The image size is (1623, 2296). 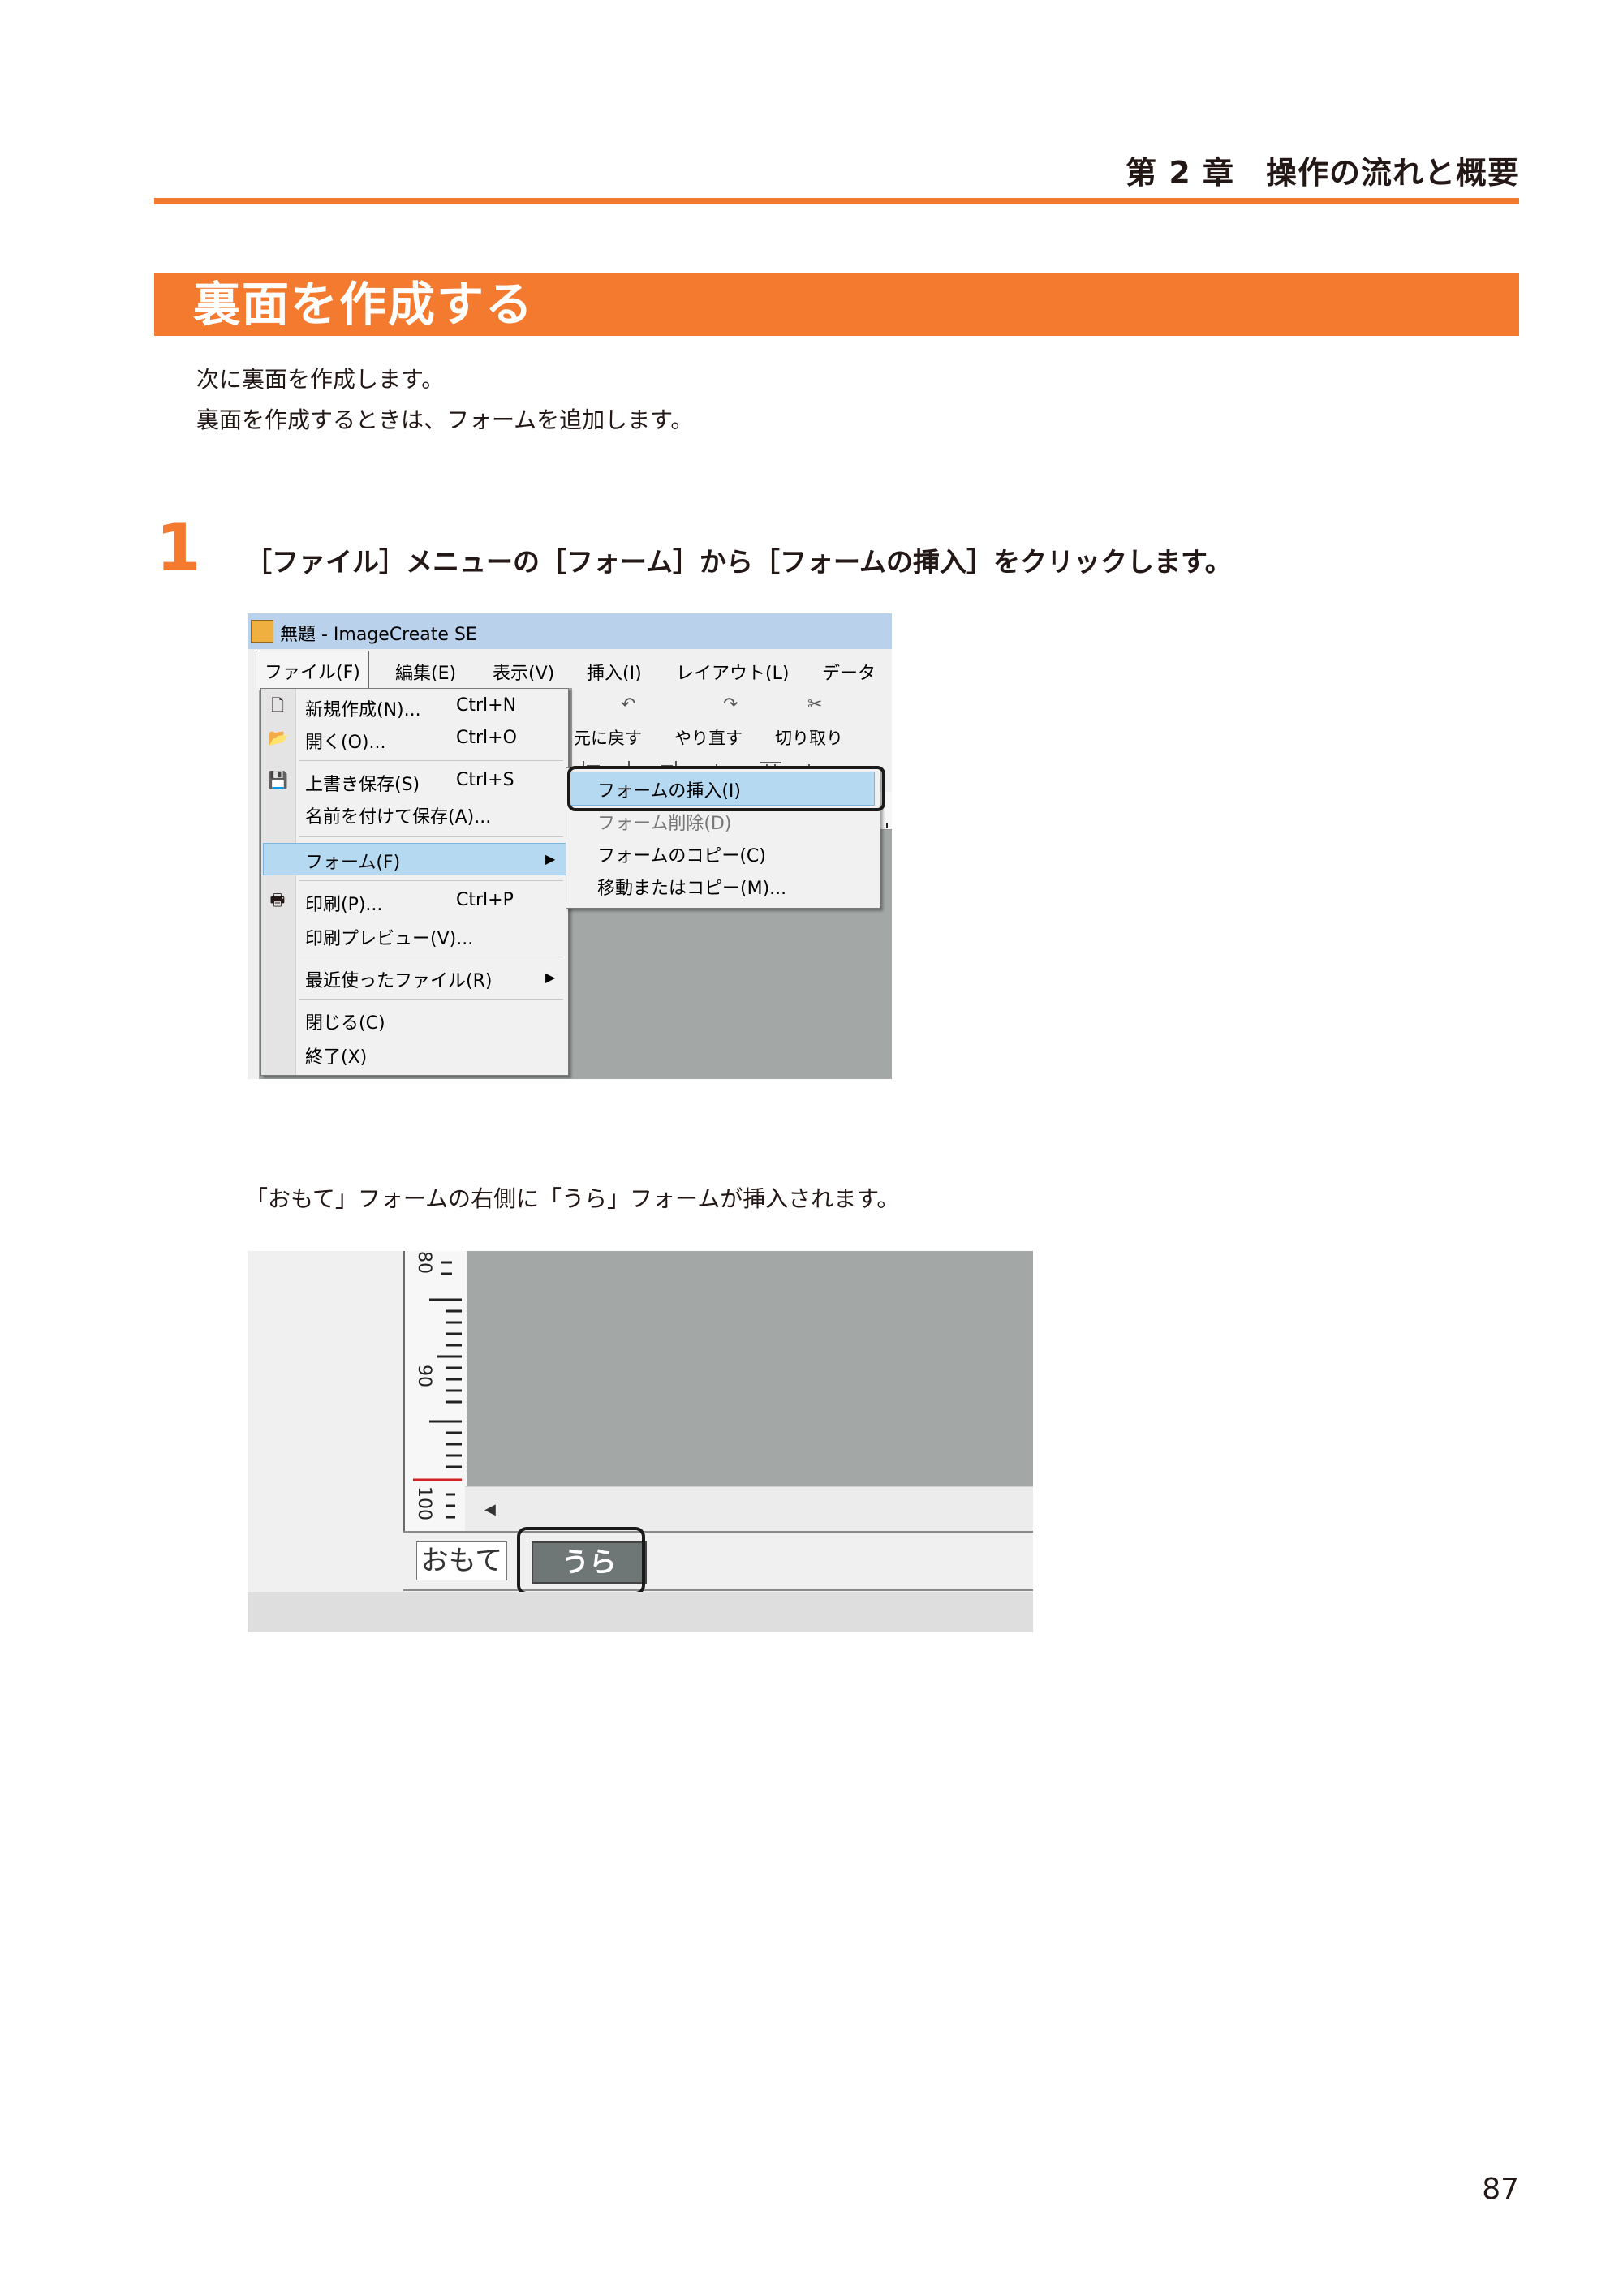 I want to click on shortcut-new: Ctrl+N, so click(x=486, y=705).